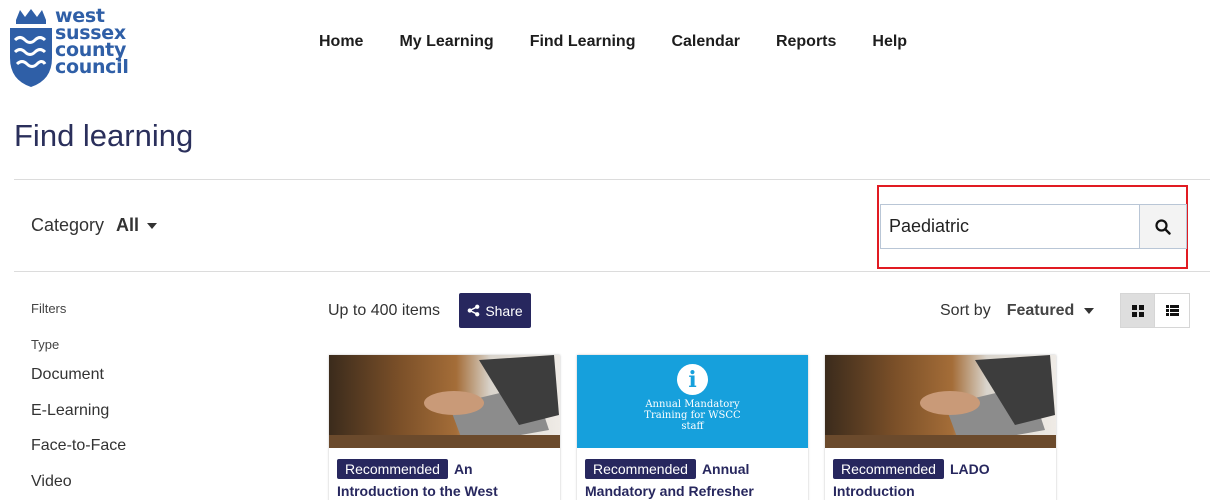 This screenshot has width=1210, height=500. I want to click on nav-my-learning: My Learning, so click(446, 42).